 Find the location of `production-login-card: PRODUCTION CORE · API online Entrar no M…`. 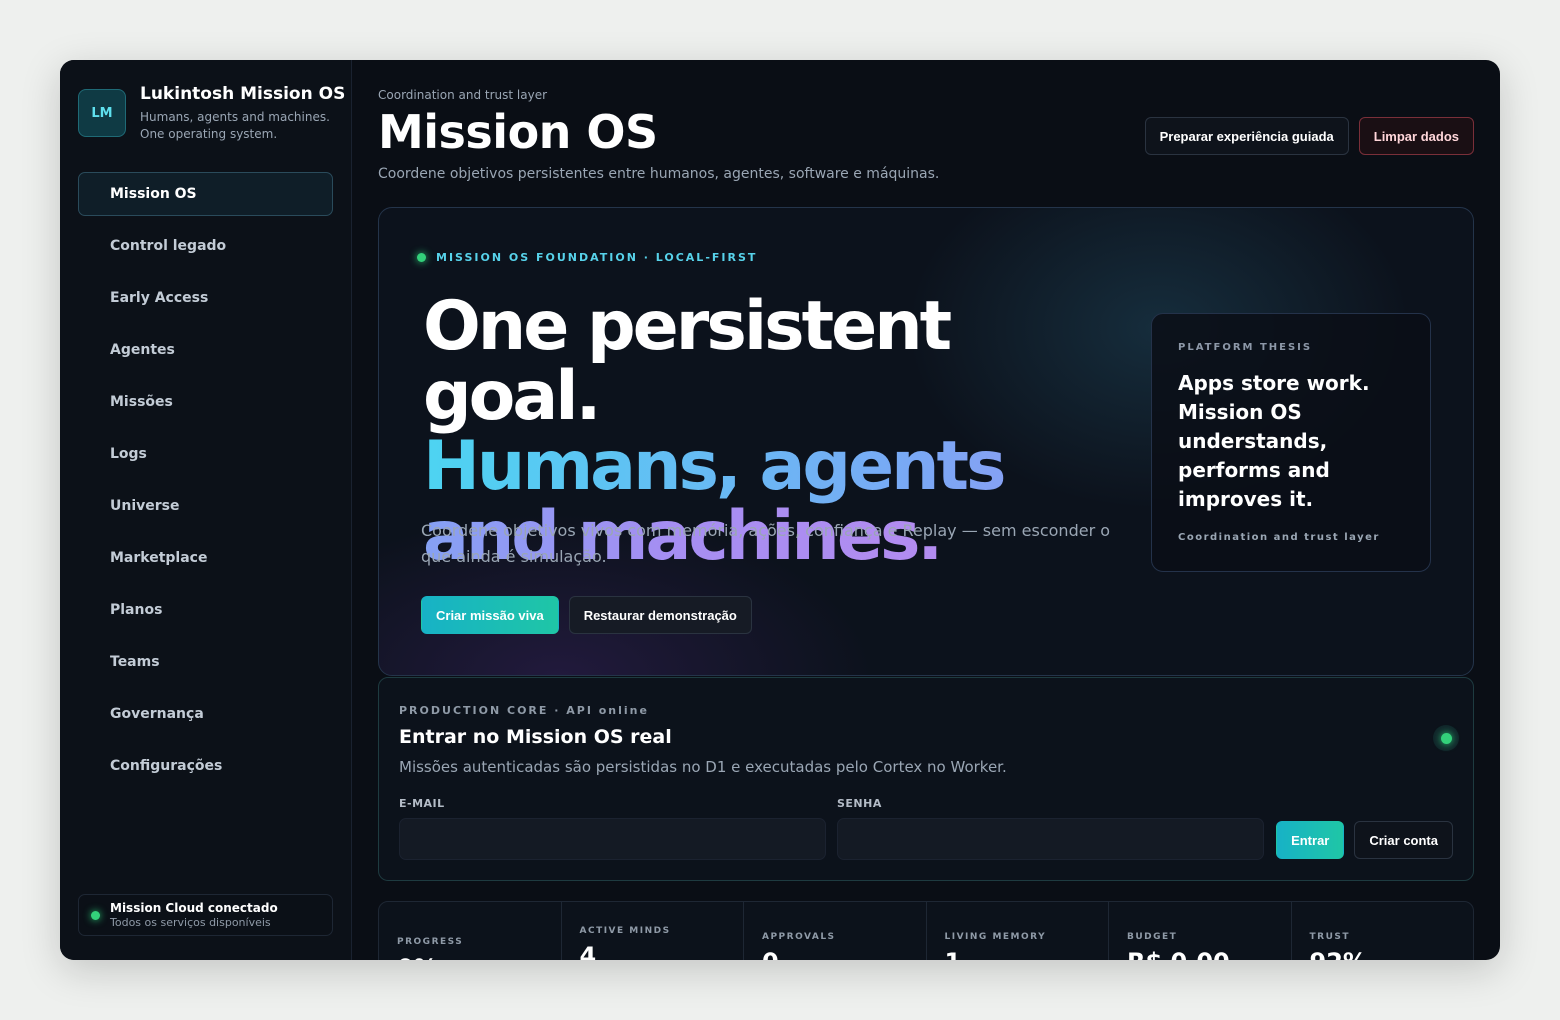

production-login-card: PRODUCTION CORE · API online Entrar no M… is located at coordinates (926, 779).